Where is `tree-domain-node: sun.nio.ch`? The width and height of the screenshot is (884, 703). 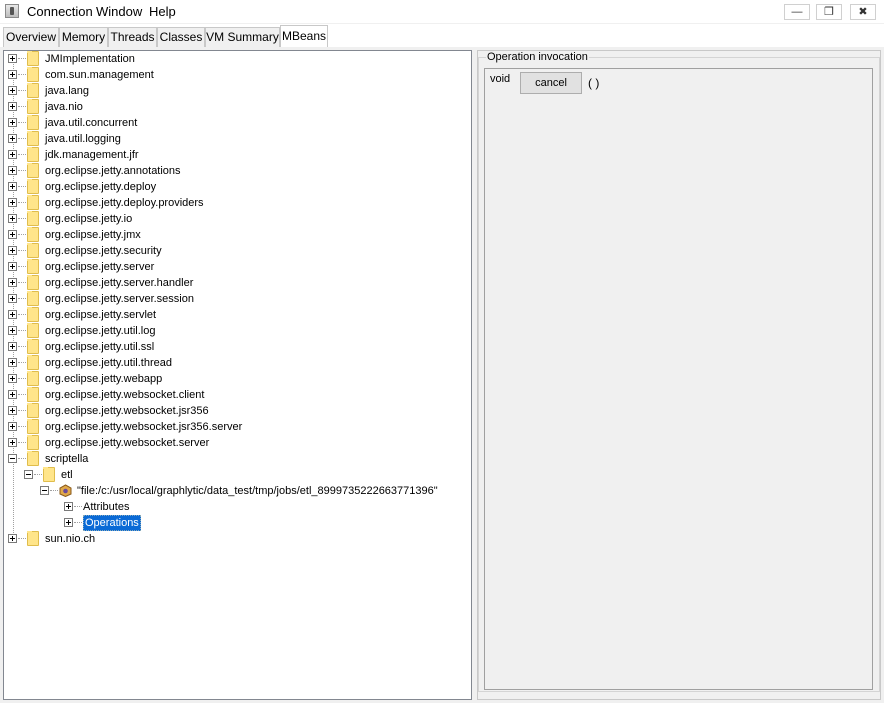
tree-domain-node: sun.nio.ch is located at coordinates (236, 539).